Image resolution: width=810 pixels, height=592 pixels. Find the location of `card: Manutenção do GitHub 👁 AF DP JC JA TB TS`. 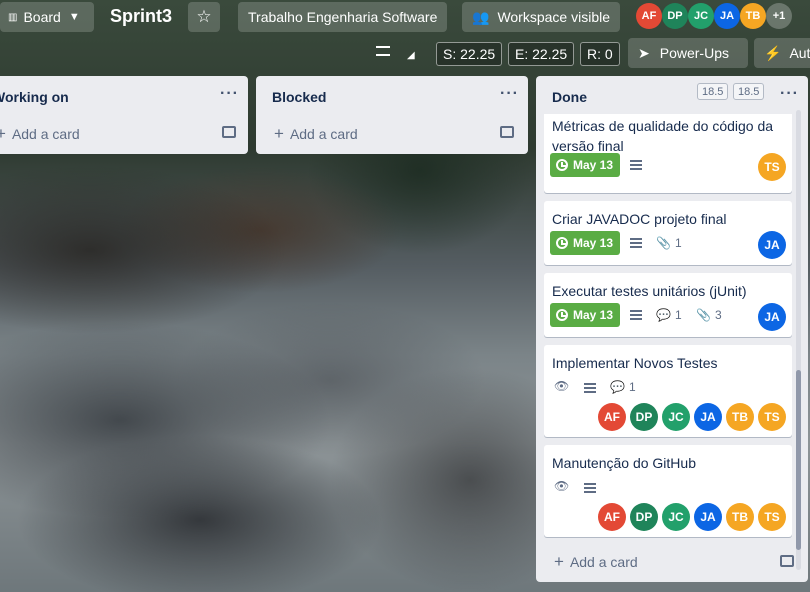

card: Manutenção do GitHub 👁 AF DP JC JA TB TS is located at coordinates (668, 491).